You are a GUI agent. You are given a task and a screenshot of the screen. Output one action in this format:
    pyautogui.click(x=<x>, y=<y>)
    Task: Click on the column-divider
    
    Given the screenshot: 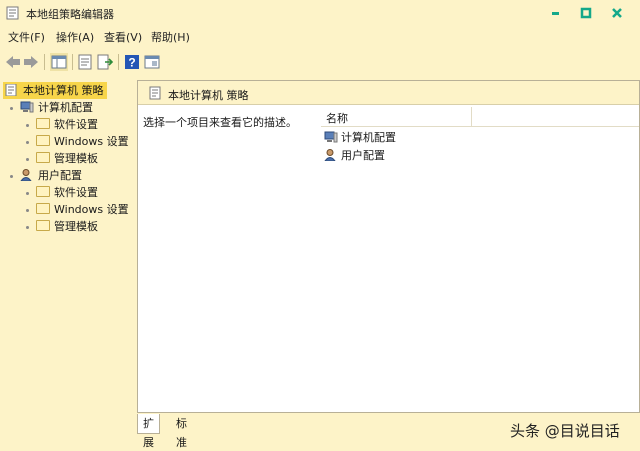 What is the action you would take?
    pyautogui.click(x=471, y=117)
    